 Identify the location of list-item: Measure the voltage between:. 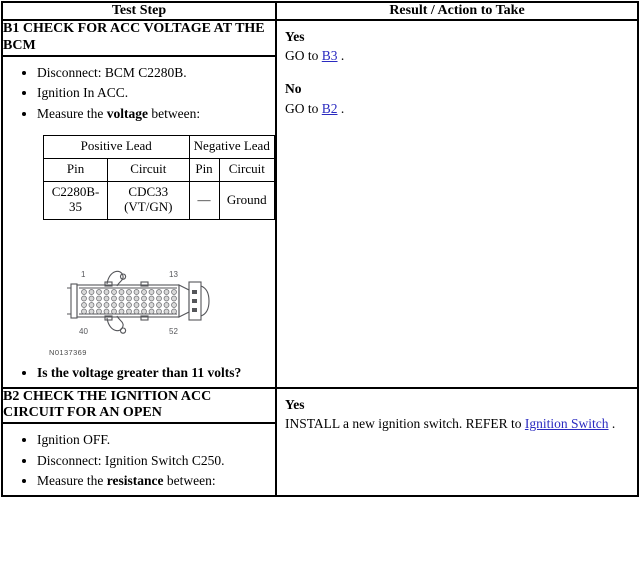
(156, 114).